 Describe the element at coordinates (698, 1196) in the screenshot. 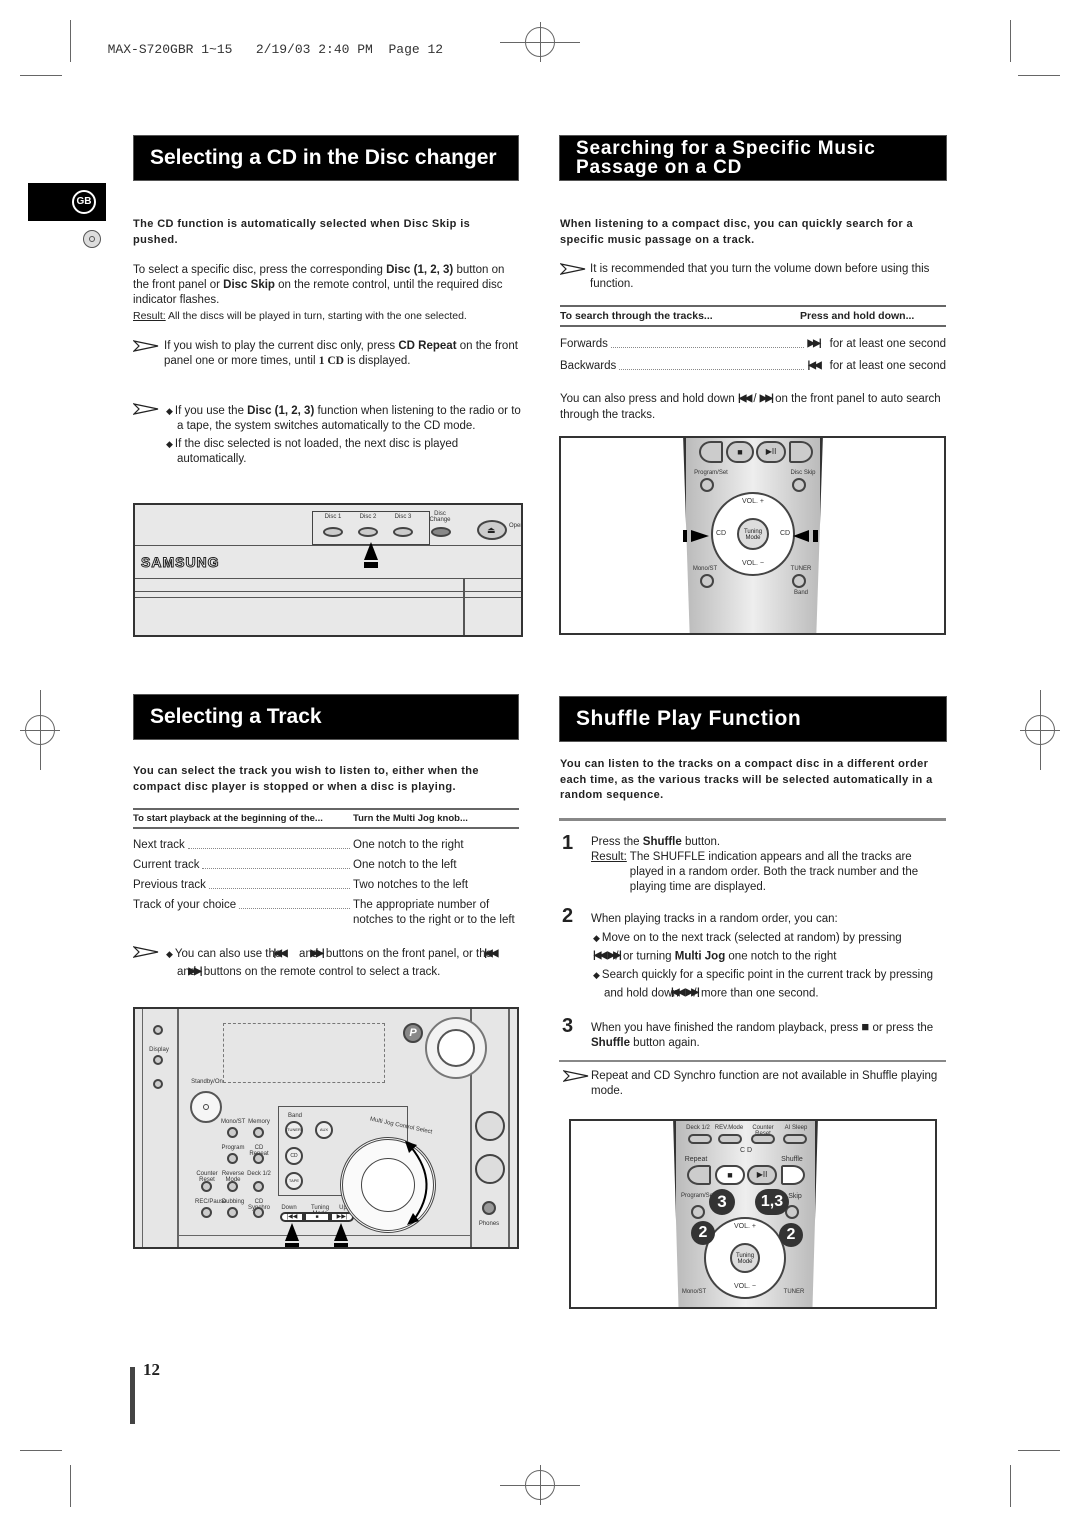

I see `program-set-label: Program/Set` at that location.